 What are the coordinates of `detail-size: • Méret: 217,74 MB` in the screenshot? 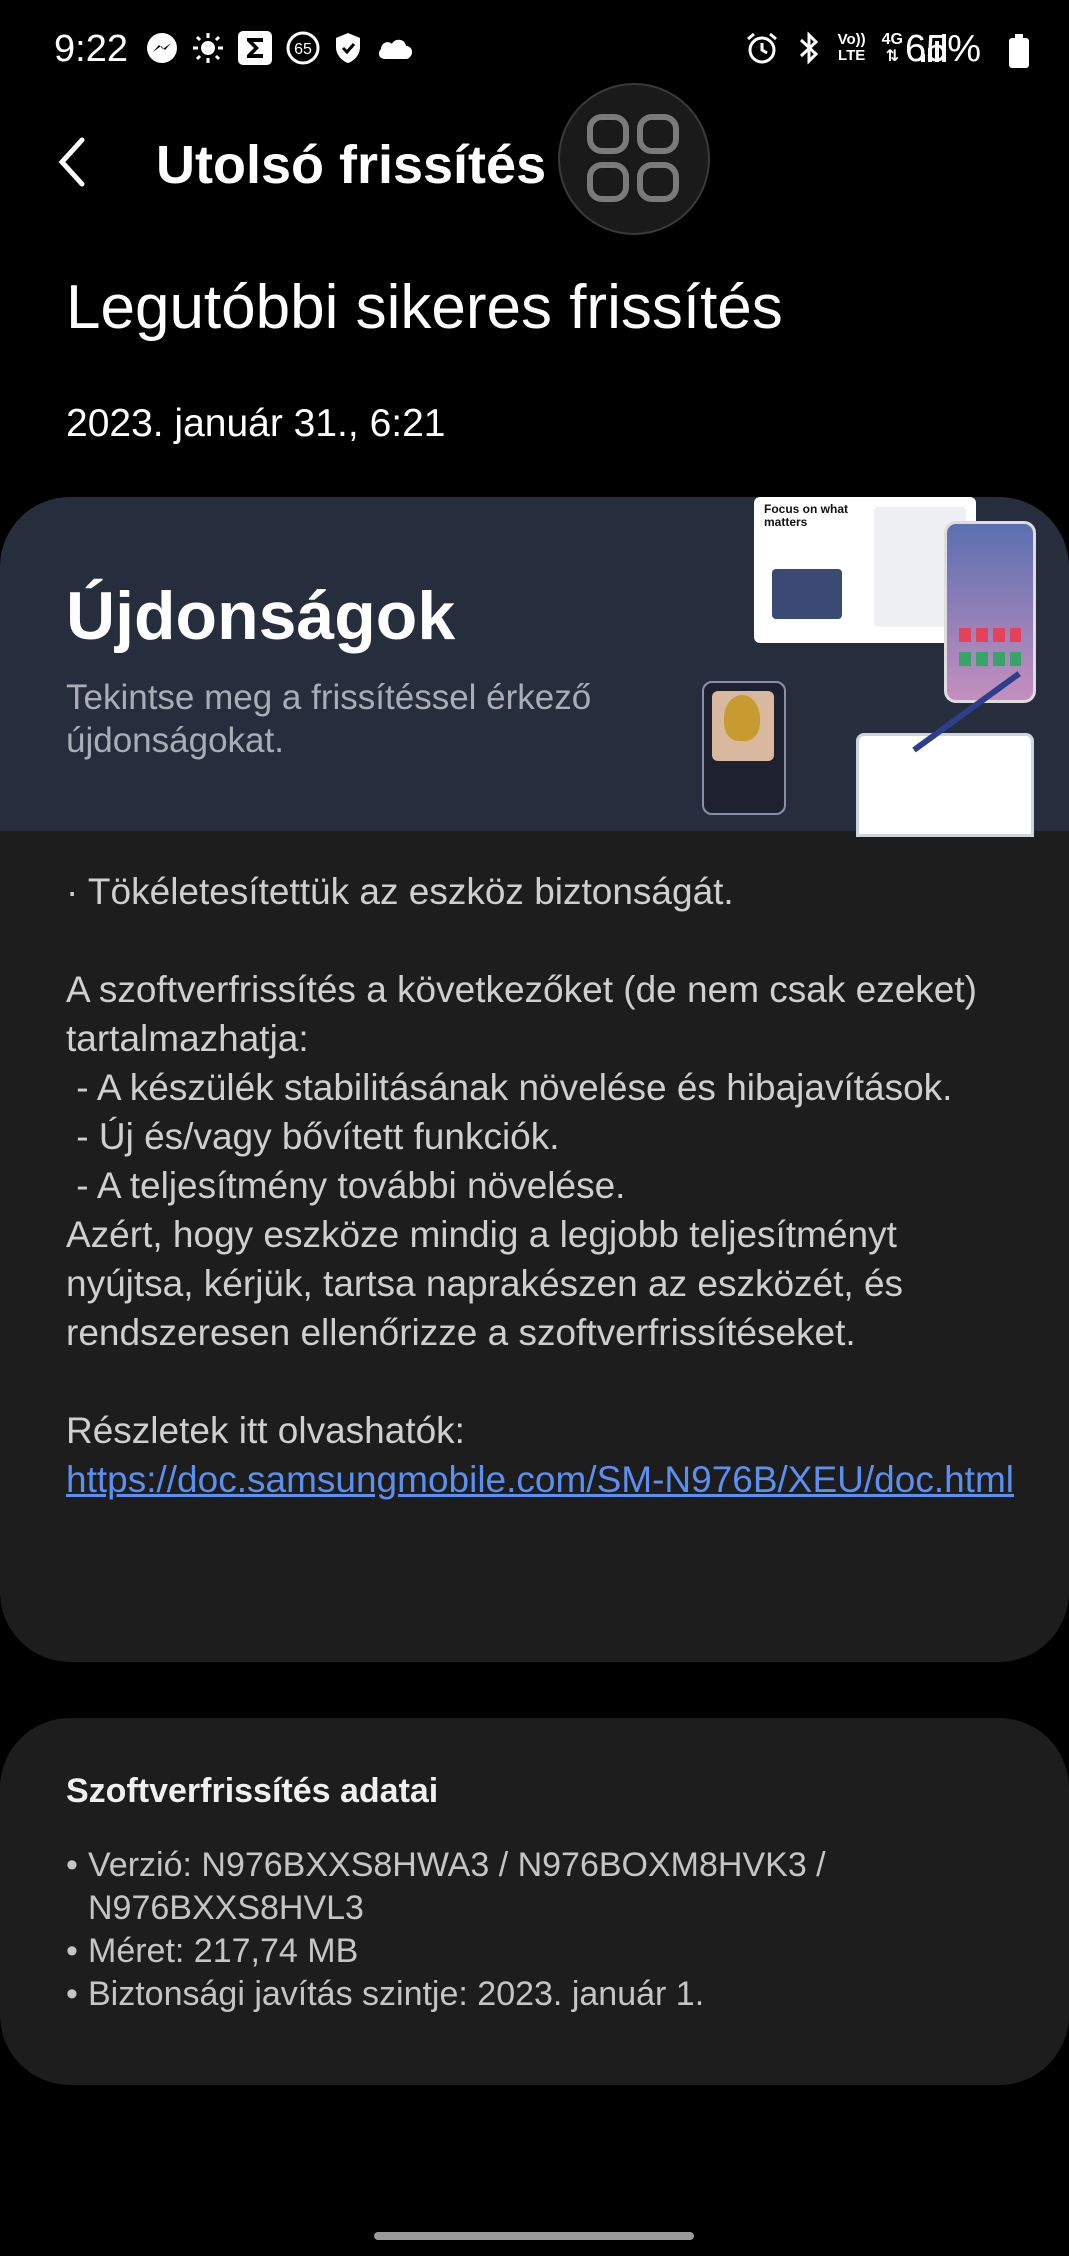 It's located at (546, 1951).